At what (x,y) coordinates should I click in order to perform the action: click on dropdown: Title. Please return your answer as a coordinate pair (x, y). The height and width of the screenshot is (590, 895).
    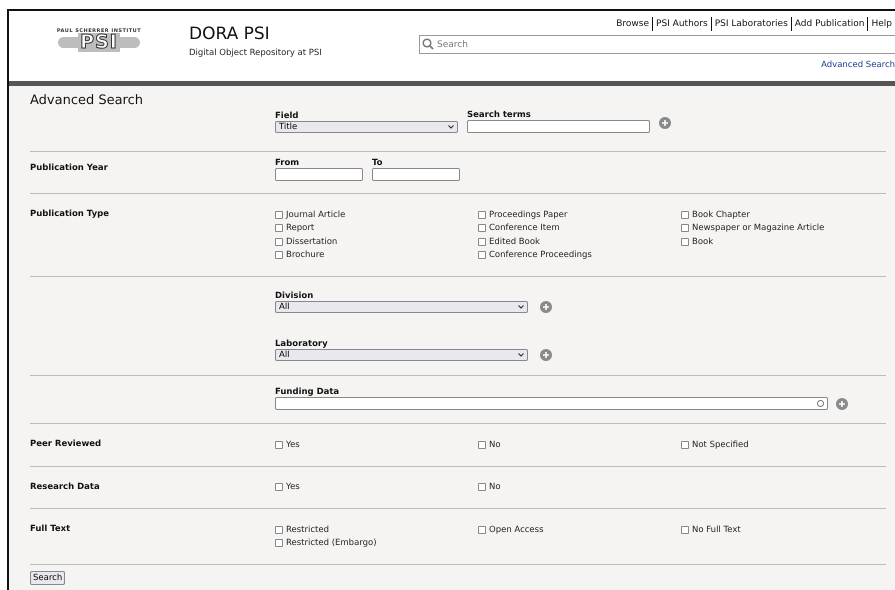
    Looking at the image, I should click on (366, 127).